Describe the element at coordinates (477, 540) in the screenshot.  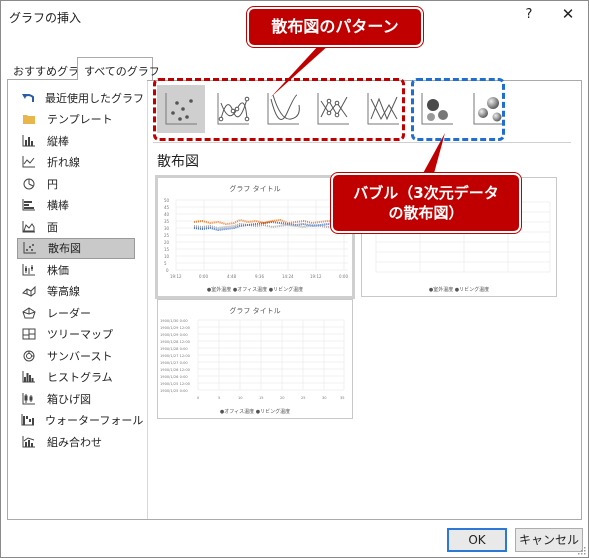
I see `ok-button: OK` at that location.